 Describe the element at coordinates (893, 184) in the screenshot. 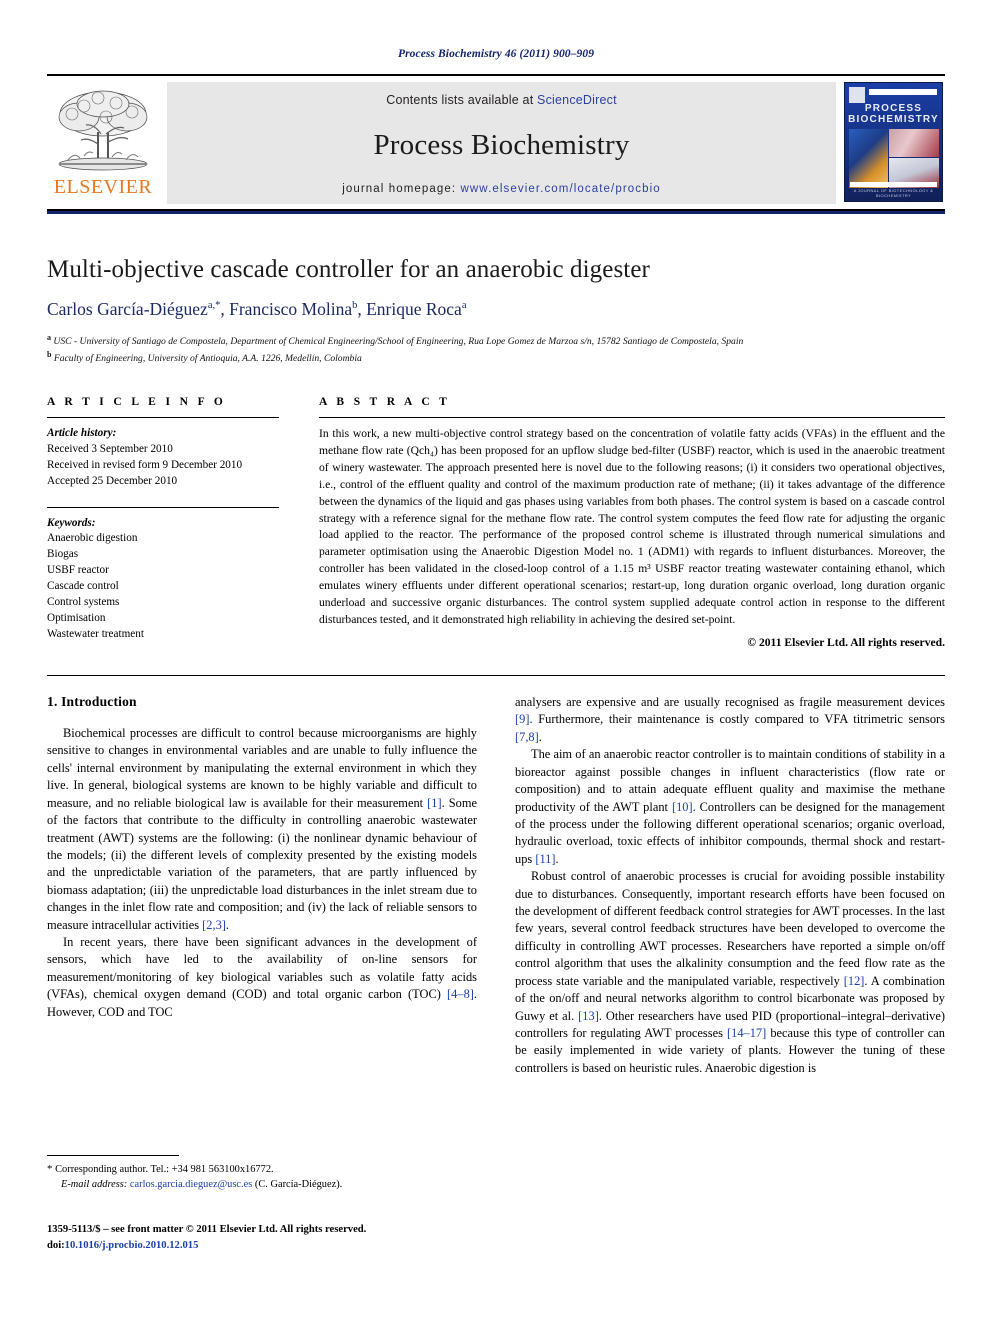

I see `cover-bottom-bar` at that location.